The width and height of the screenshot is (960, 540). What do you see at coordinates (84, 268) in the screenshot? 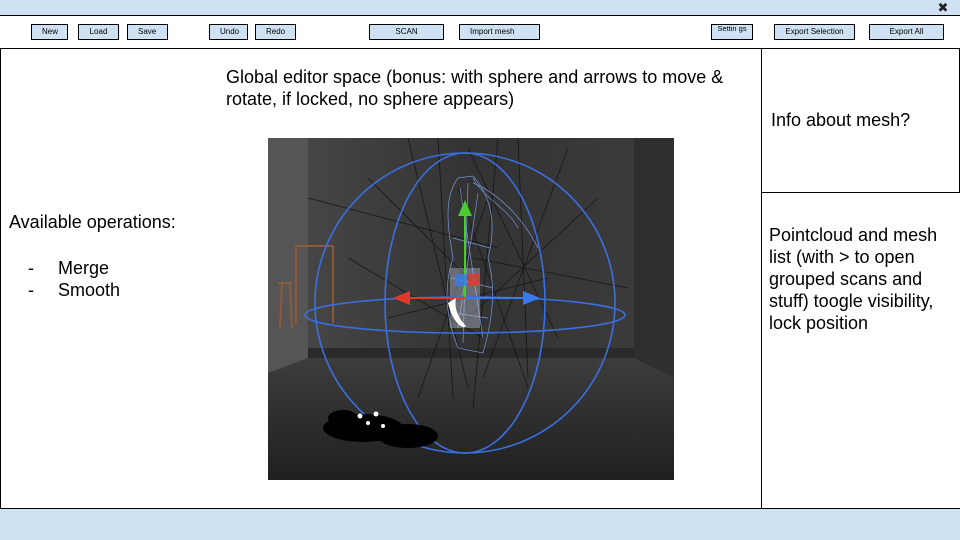
I see `operation-label: Merge` at bounding box center [84, 268].